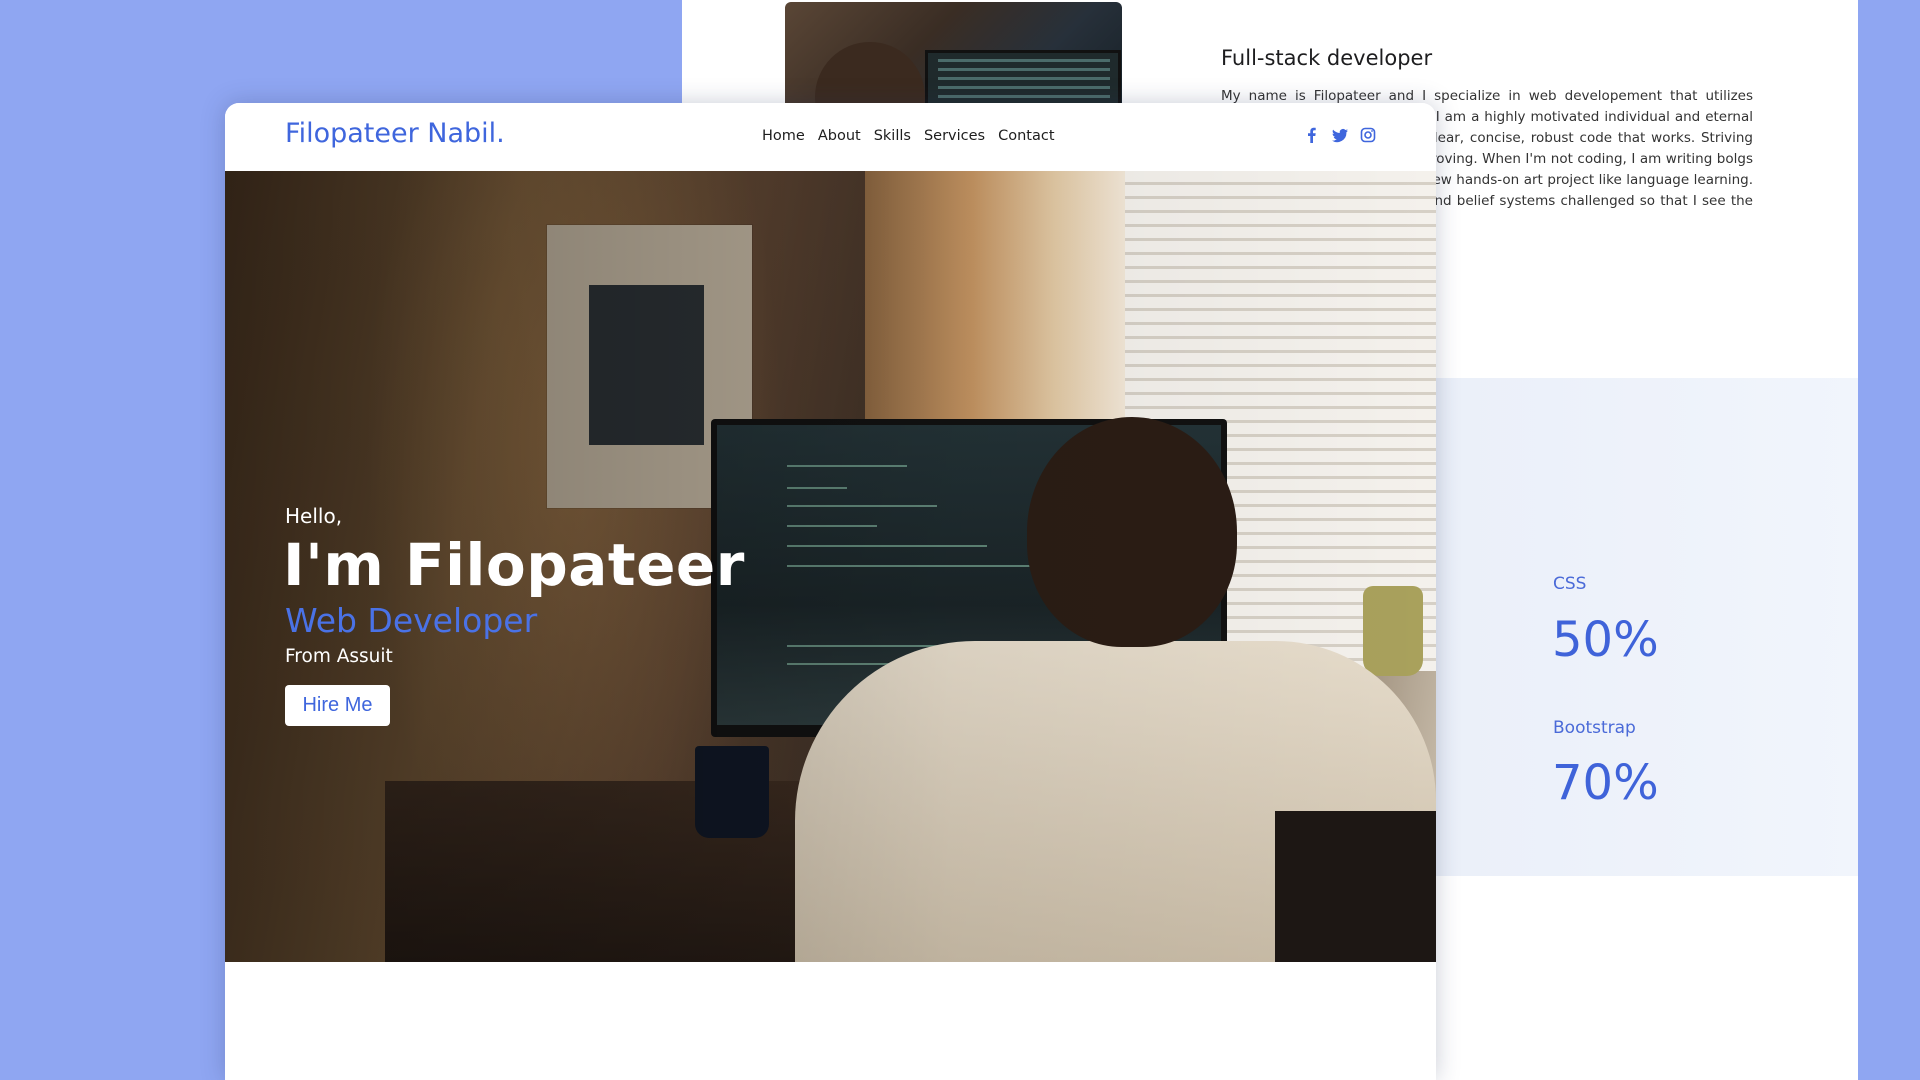 This screenshot has height=1080, width=1920. I want to click on brand-logo: Filopateer Nabil., so click(395, 133).